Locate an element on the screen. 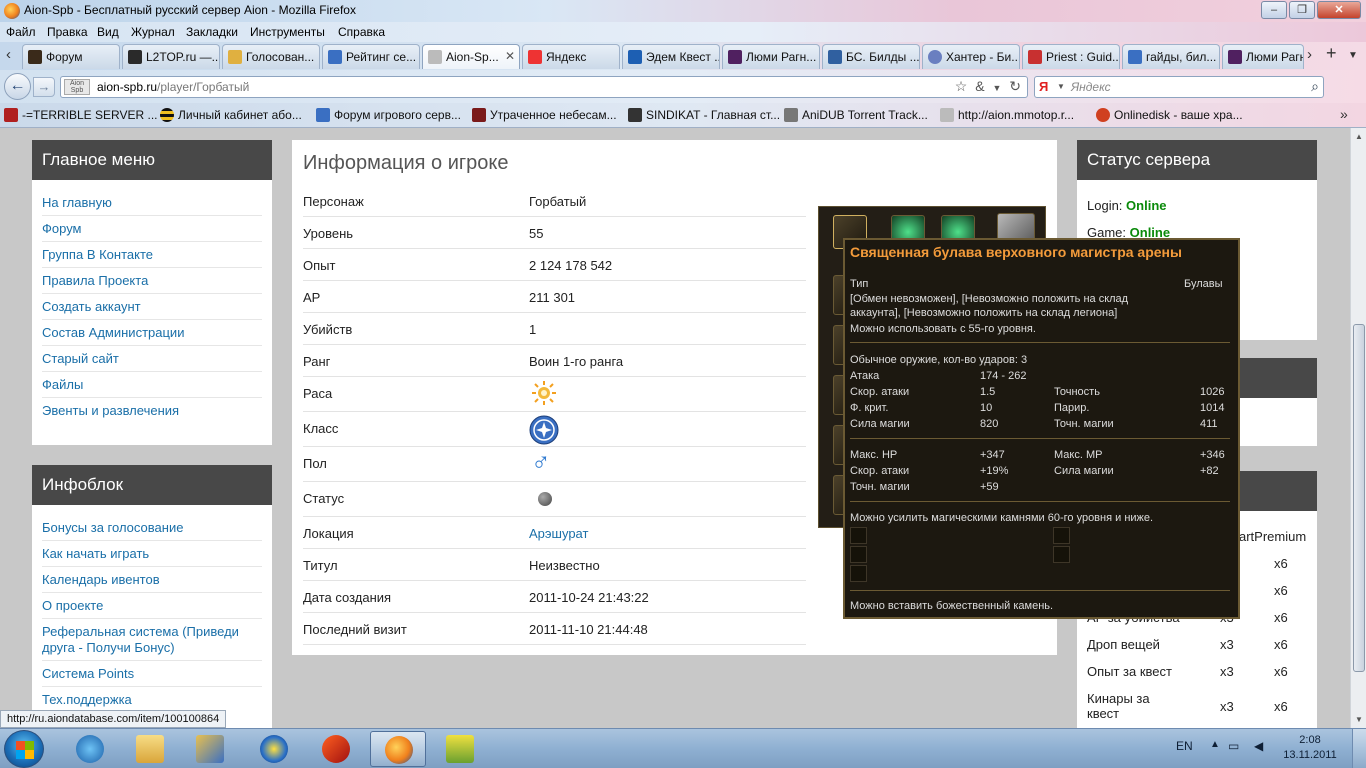  info-link-about: О проекте is located at coordinates (152, 605).